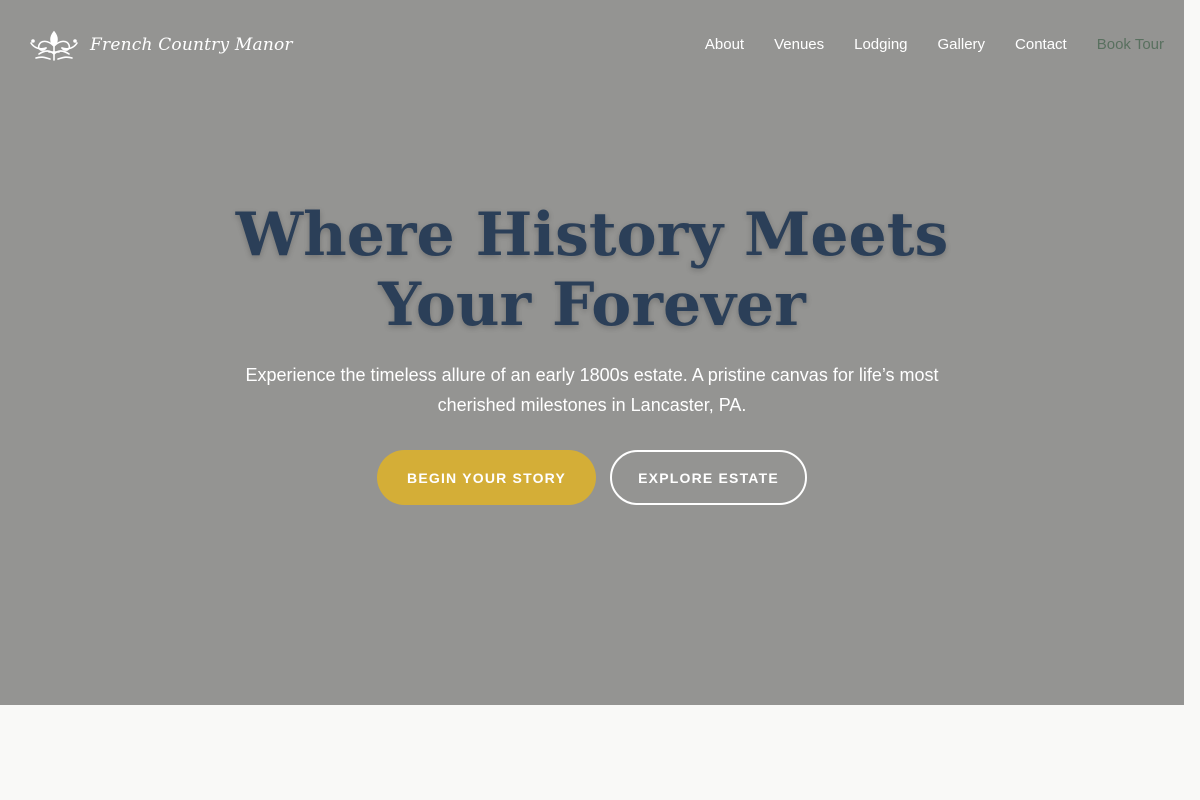 The image size is (1200, 800). Describe the element at coordinates (592, 235) in the screenshot. I see `hero-headline-line-1: Where History Meets` at that location.